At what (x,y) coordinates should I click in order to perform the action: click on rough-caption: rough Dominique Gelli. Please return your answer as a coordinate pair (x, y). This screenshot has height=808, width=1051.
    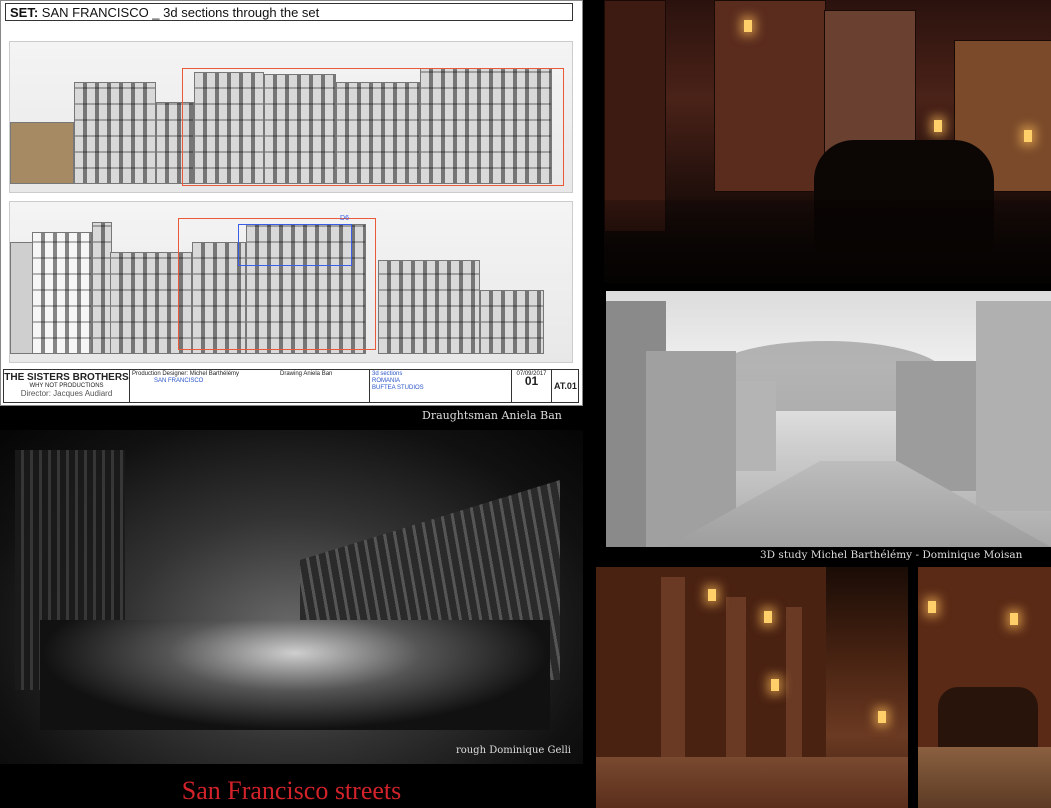
    Looking at the image, I should click on (513, 750).